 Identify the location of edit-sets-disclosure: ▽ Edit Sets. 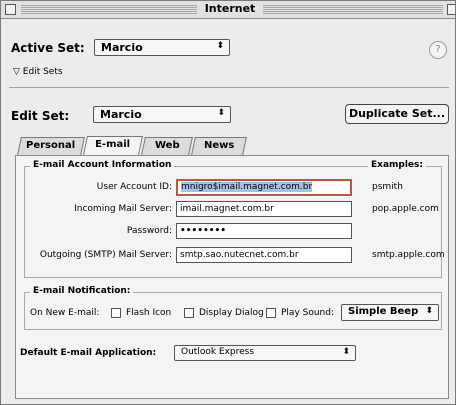
(38, 72).